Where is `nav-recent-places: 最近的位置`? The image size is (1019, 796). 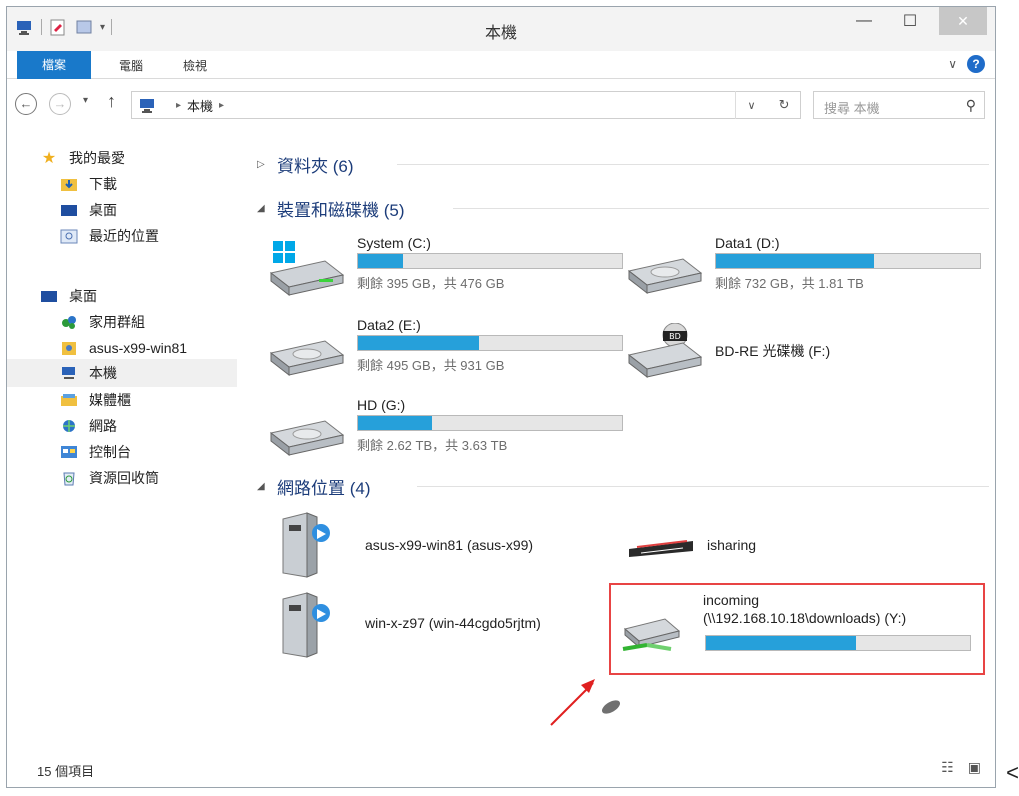
nav-recent-places: 最近的位置 is located at coordinates (109, 236).